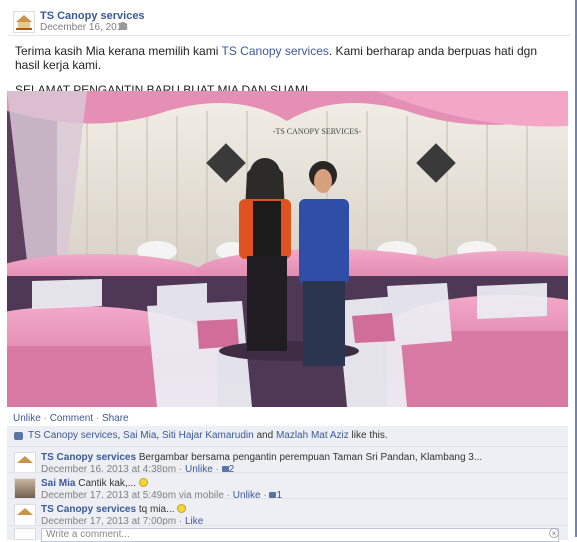 Image resolution: width=577 pixels, height=542 pixels. What do you see at coordinates (27, 418) in the screenshot?
I see `unlike-link: Unlike` at bounding box center [27, 418].